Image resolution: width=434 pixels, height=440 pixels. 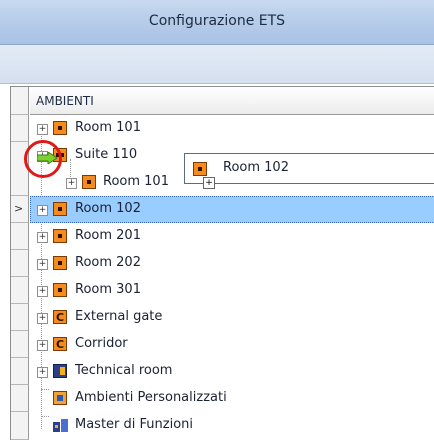 I want to click on column-header: AMBIENTI, so click(x=232, y=101).